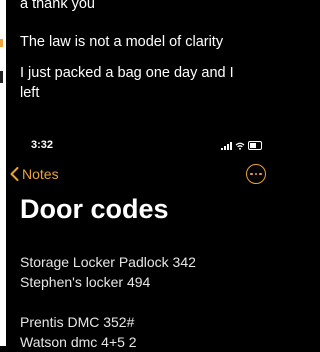 This screenshot has width=320, height=352. Describe the element at coordinates (226, 145) in the screenshot. I see `cellular-signal-icon` at that location.